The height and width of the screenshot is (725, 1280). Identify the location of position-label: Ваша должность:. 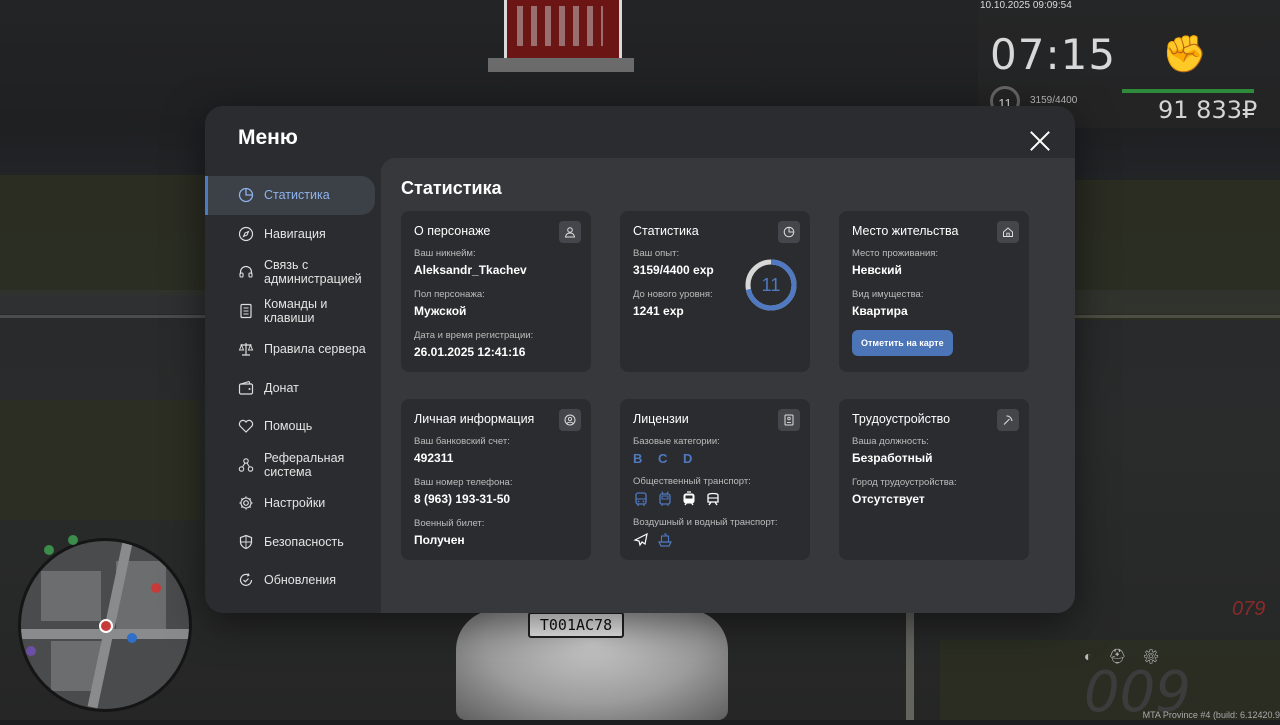
(890, 441).